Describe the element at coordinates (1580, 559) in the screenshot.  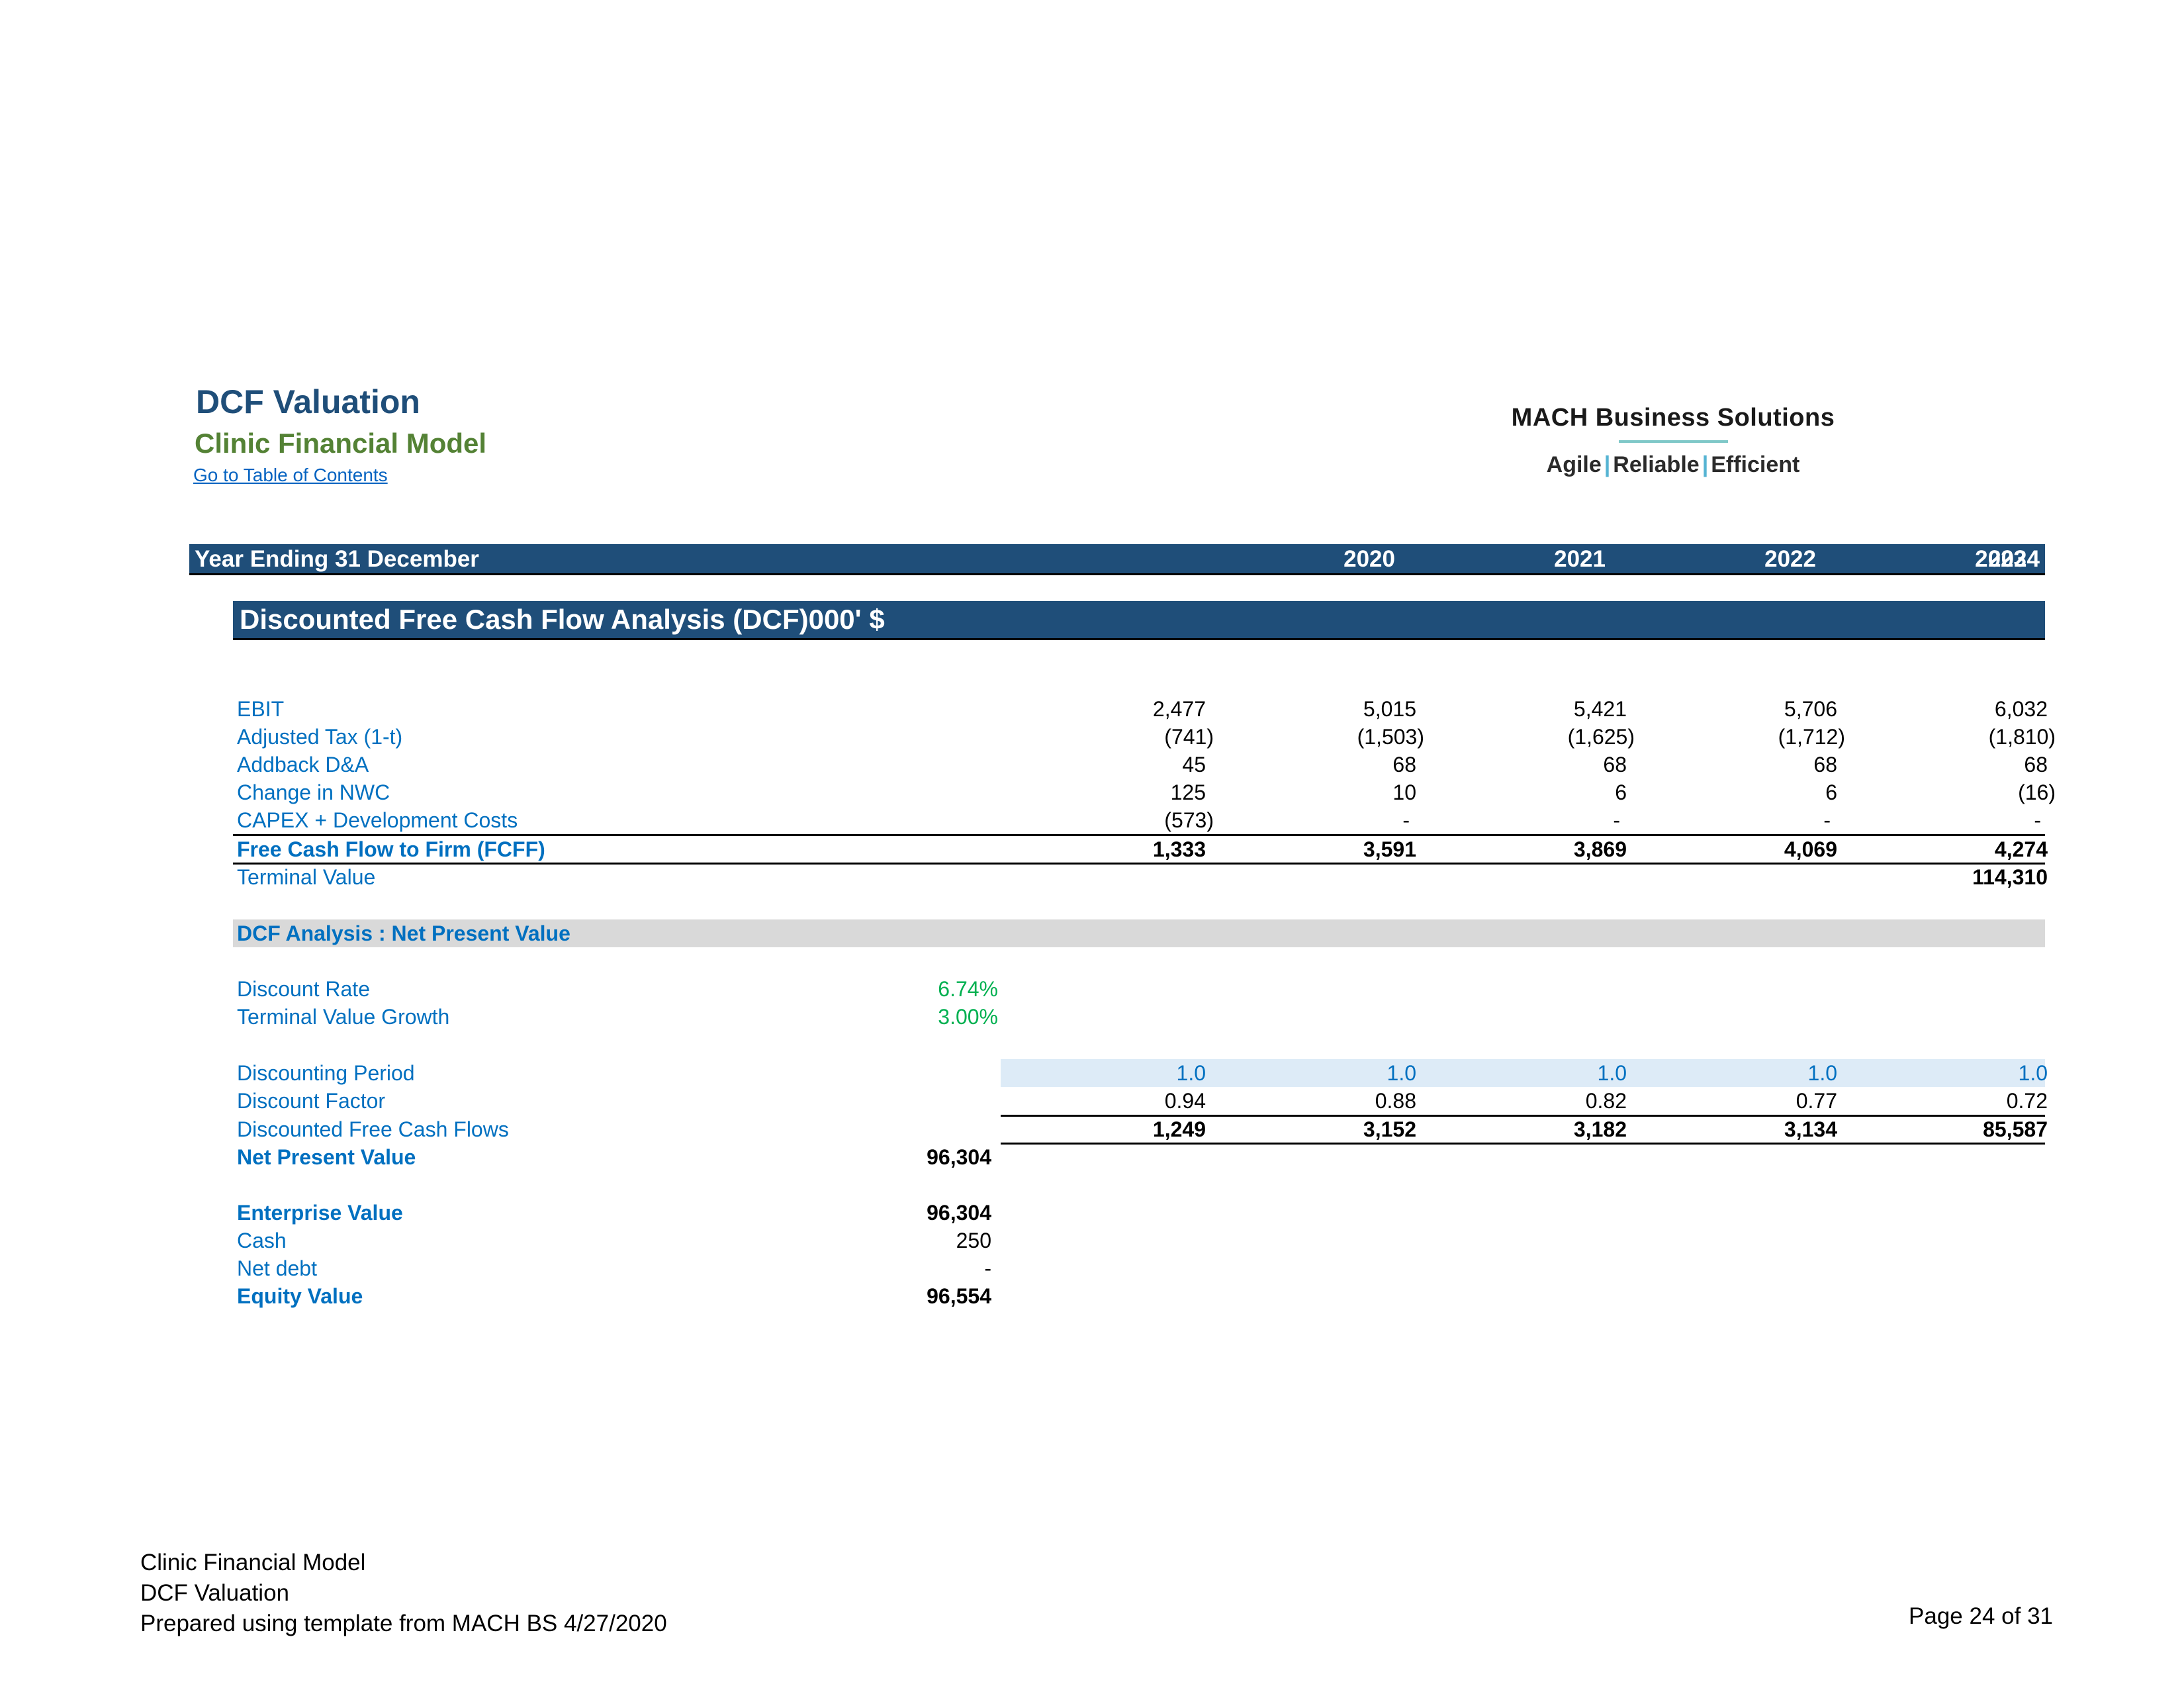
I see `year-2021: 2021` at that location.